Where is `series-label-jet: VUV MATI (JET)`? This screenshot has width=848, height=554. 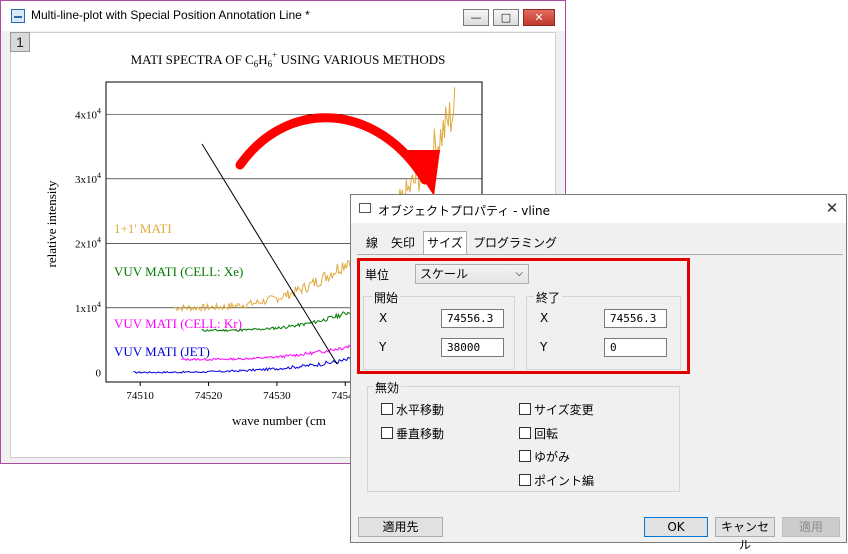
series-label-jet: VUV MATI (JET) is located at coordinates (162, 351).